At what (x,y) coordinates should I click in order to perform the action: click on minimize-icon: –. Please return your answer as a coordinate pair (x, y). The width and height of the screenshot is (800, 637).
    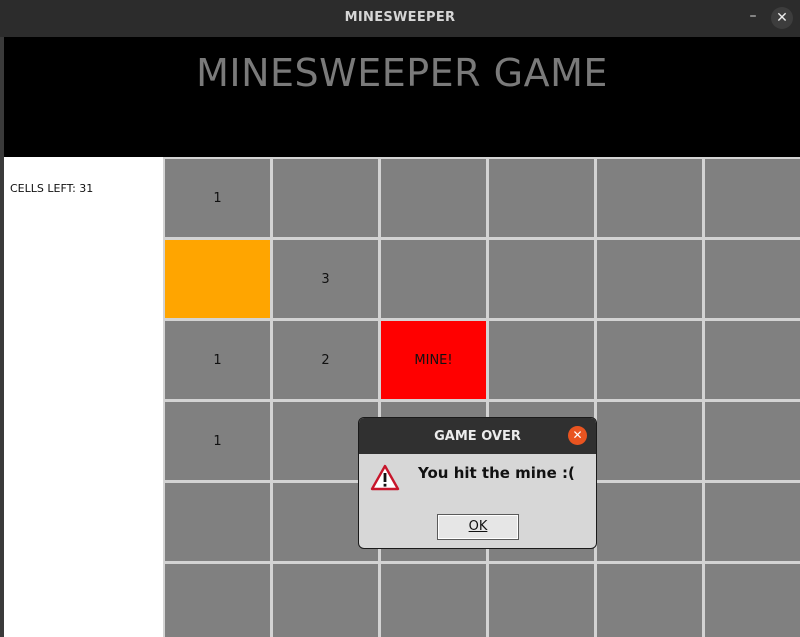
    Looking at the image, I should click on (753, 16).